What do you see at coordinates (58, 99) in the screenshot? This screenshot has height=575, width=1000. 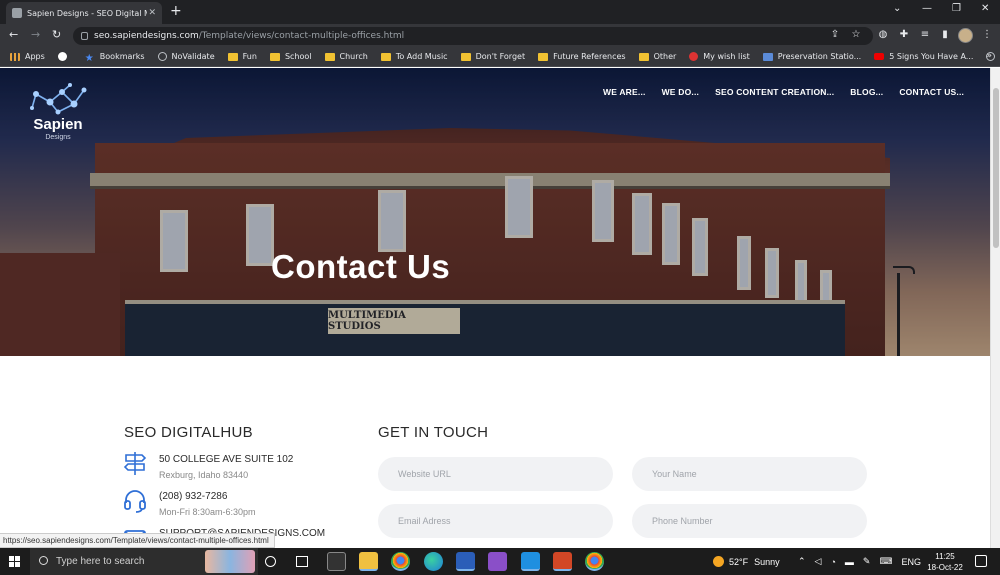 I see `molecule-logo-icon` at bounding box center [58, 99].